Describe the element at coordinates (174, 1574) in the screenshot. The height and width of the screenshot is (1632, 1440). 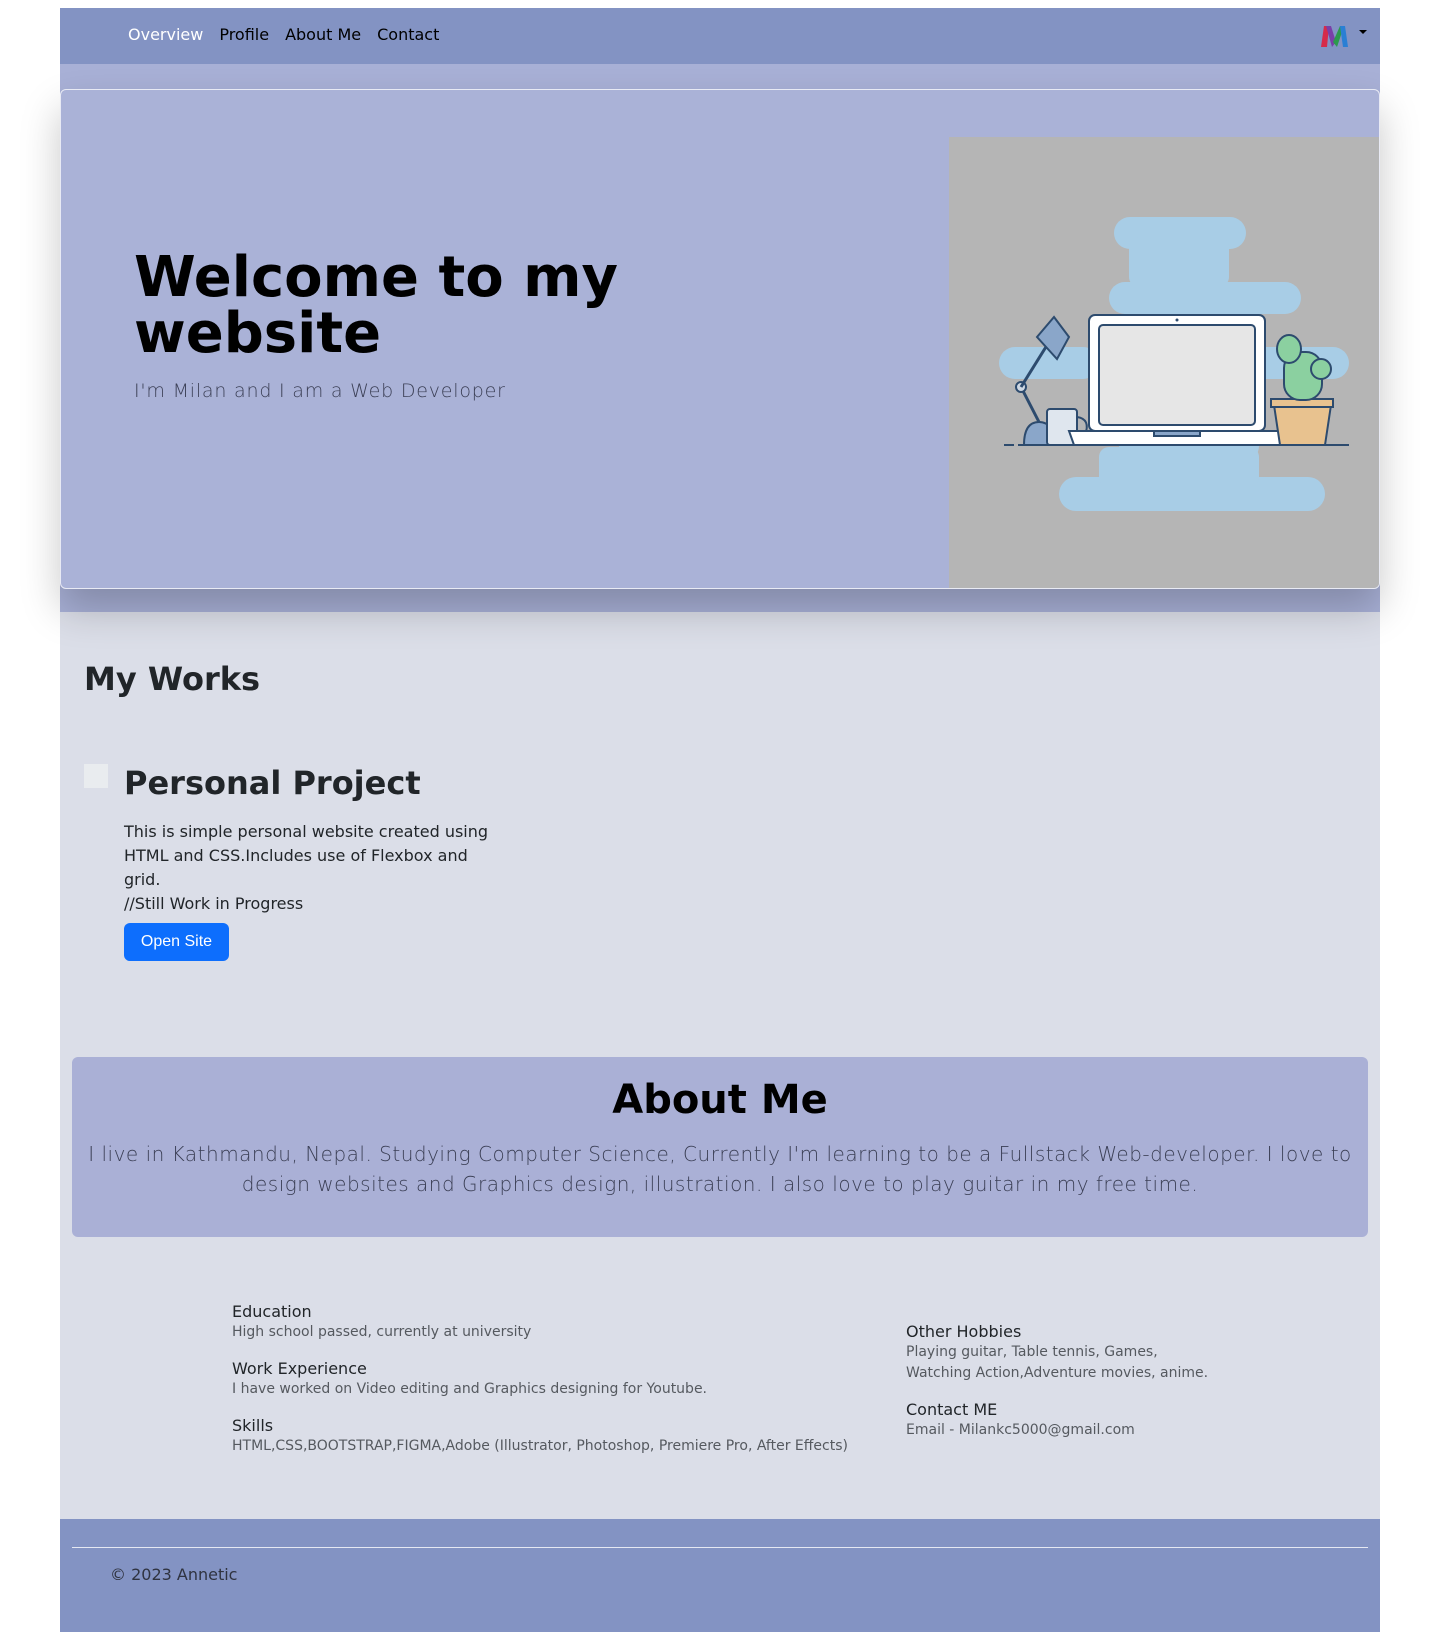
I see `footer-copyright: © 2023 Annetic` at that location.